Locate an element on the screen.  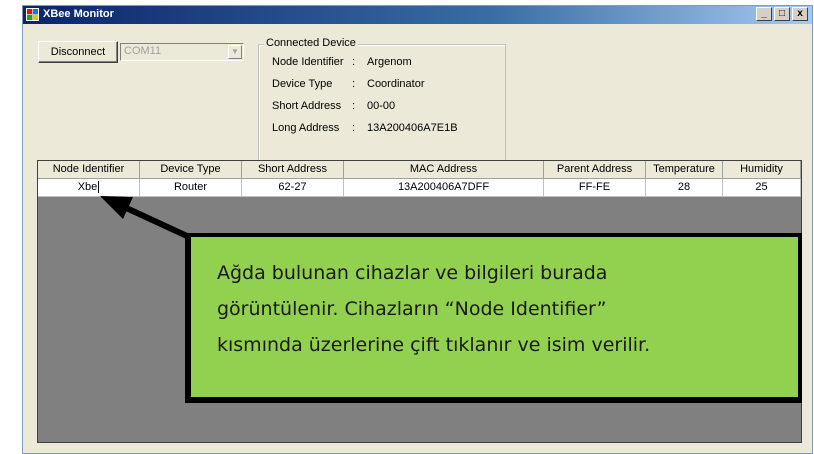
info-label: Long Address is located at coordinates (306, 128).